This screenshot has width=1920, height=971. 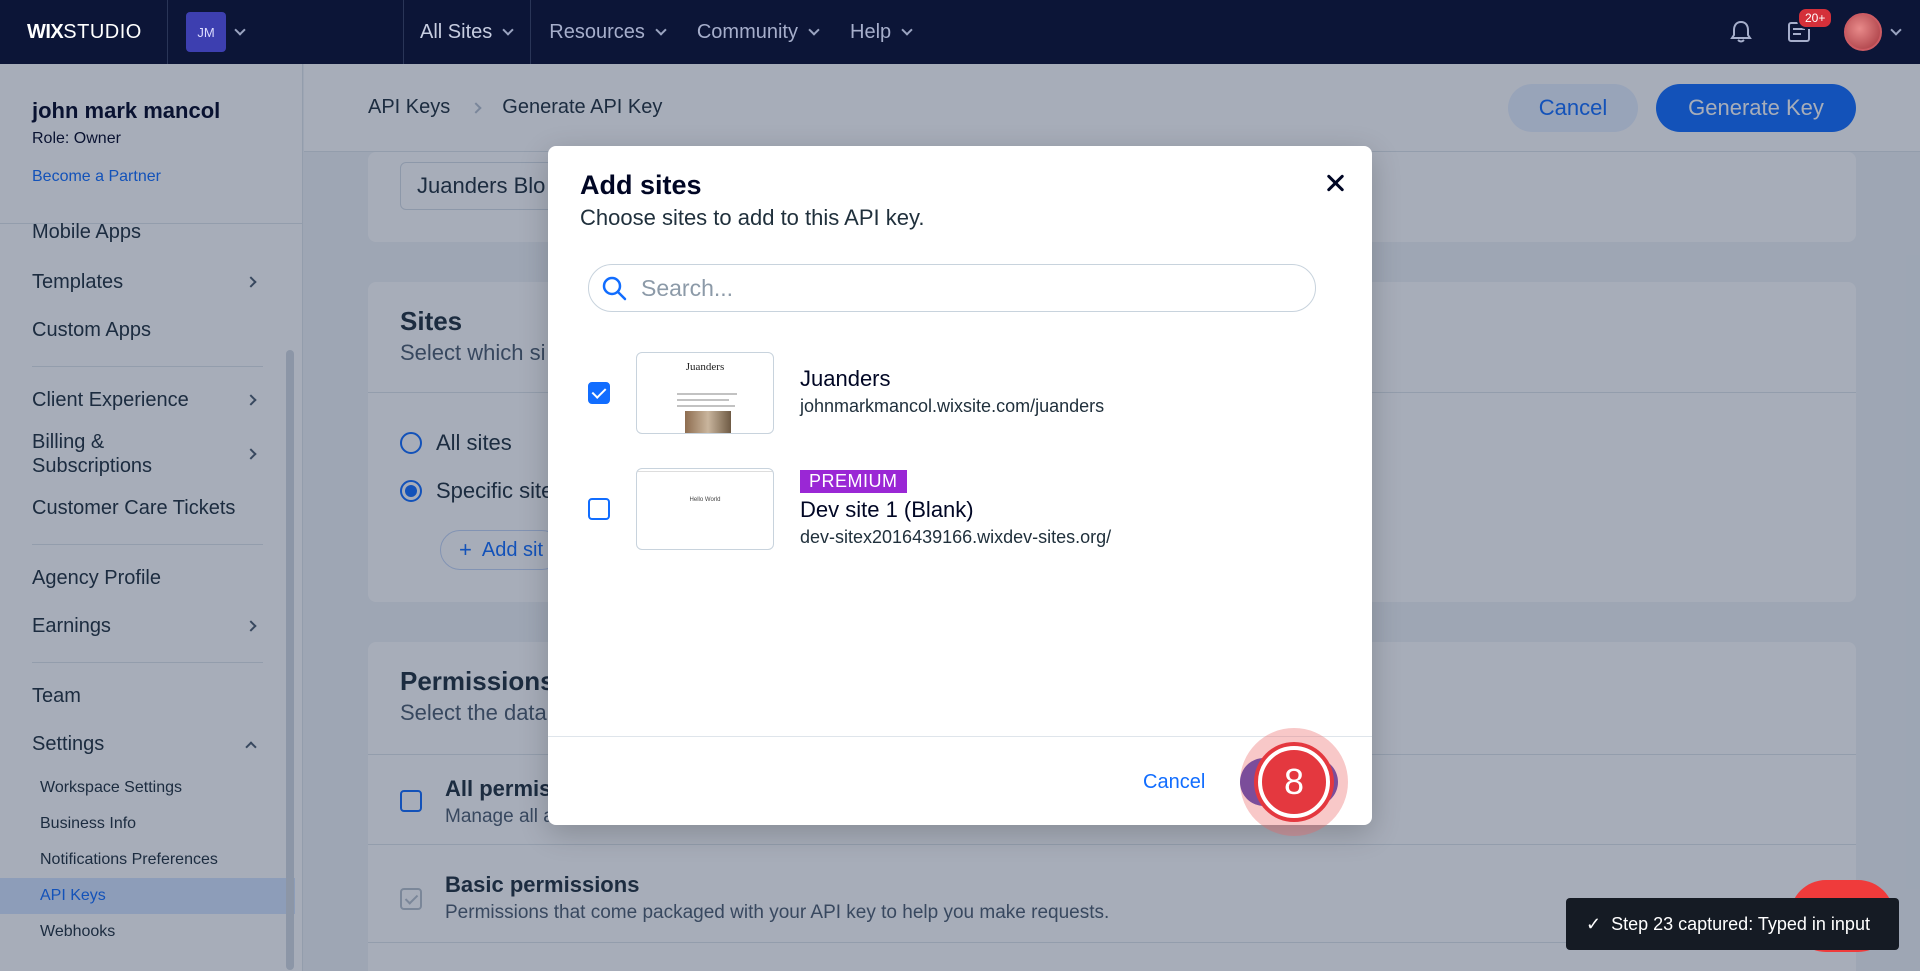 I want to click on resources-menu: Resources, so click(x=607, y=32).